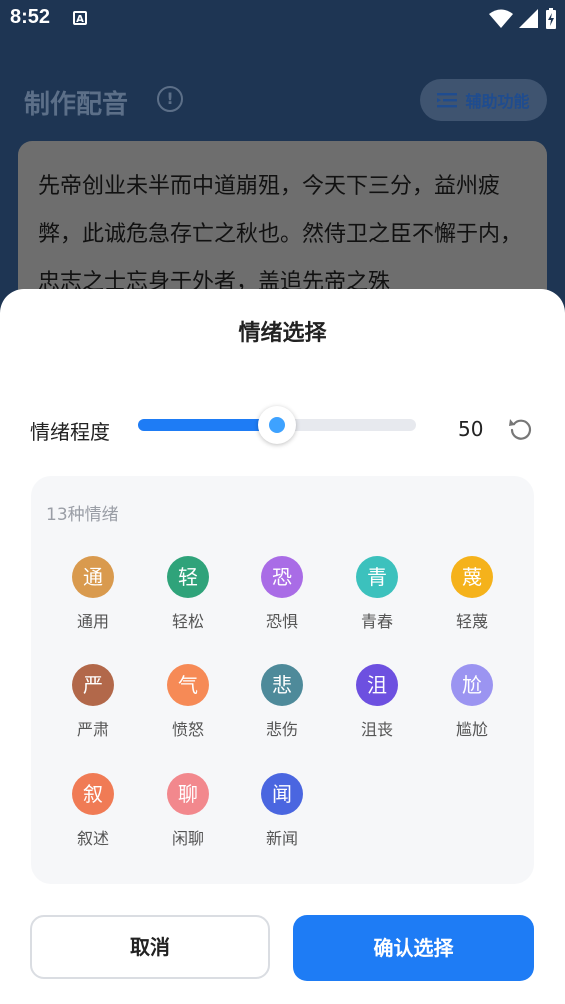 Image resolution: width=565 pixels, height=1004 pixels. I want to click on emotion-icon: 悲, so click(282, 685).